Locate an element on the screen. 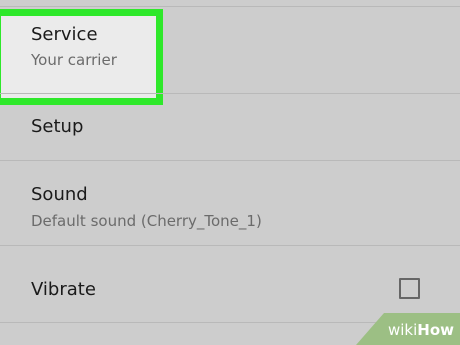 The image size is (460, 345). settings-item-title: Setup is located at coordinates (57, 126).